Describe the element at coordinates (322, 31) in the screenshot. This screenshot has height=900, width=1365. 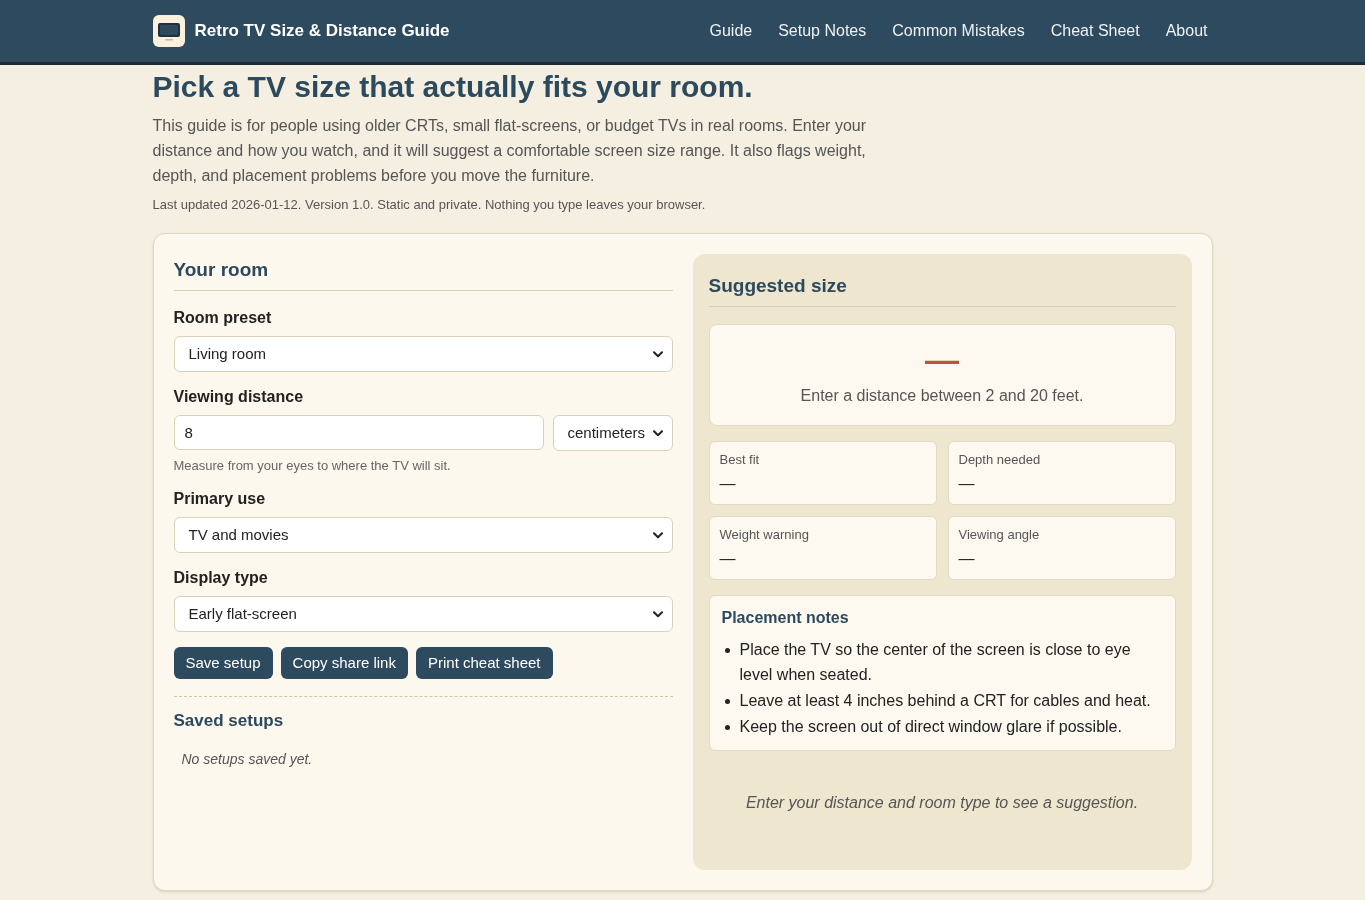
I see `site-title: Retro TV Size & Distance Guide` at that location.